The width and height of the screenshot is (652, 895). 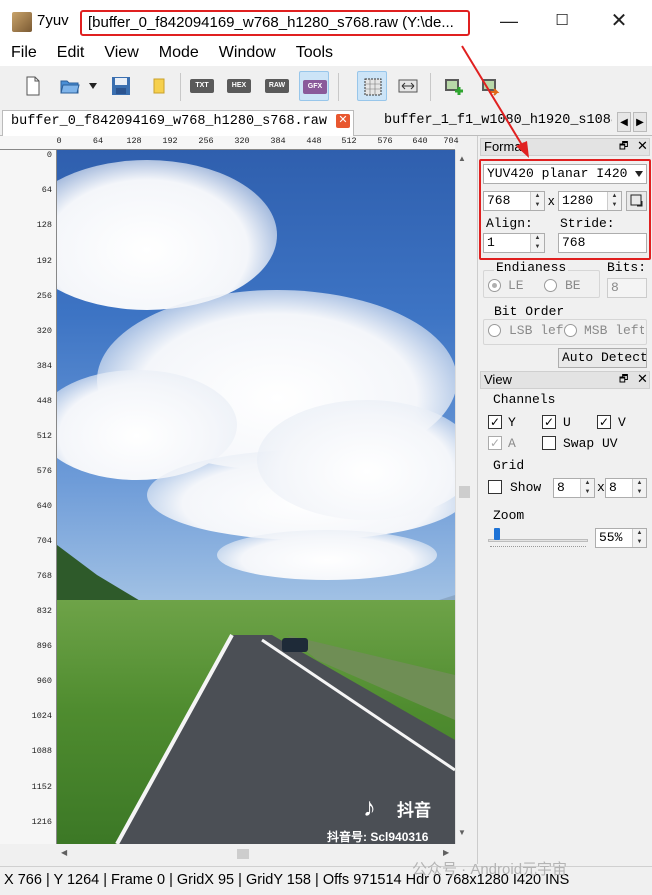 I want to click on tab-scroll-left-icon: ◀, so click(x=624, y=122).